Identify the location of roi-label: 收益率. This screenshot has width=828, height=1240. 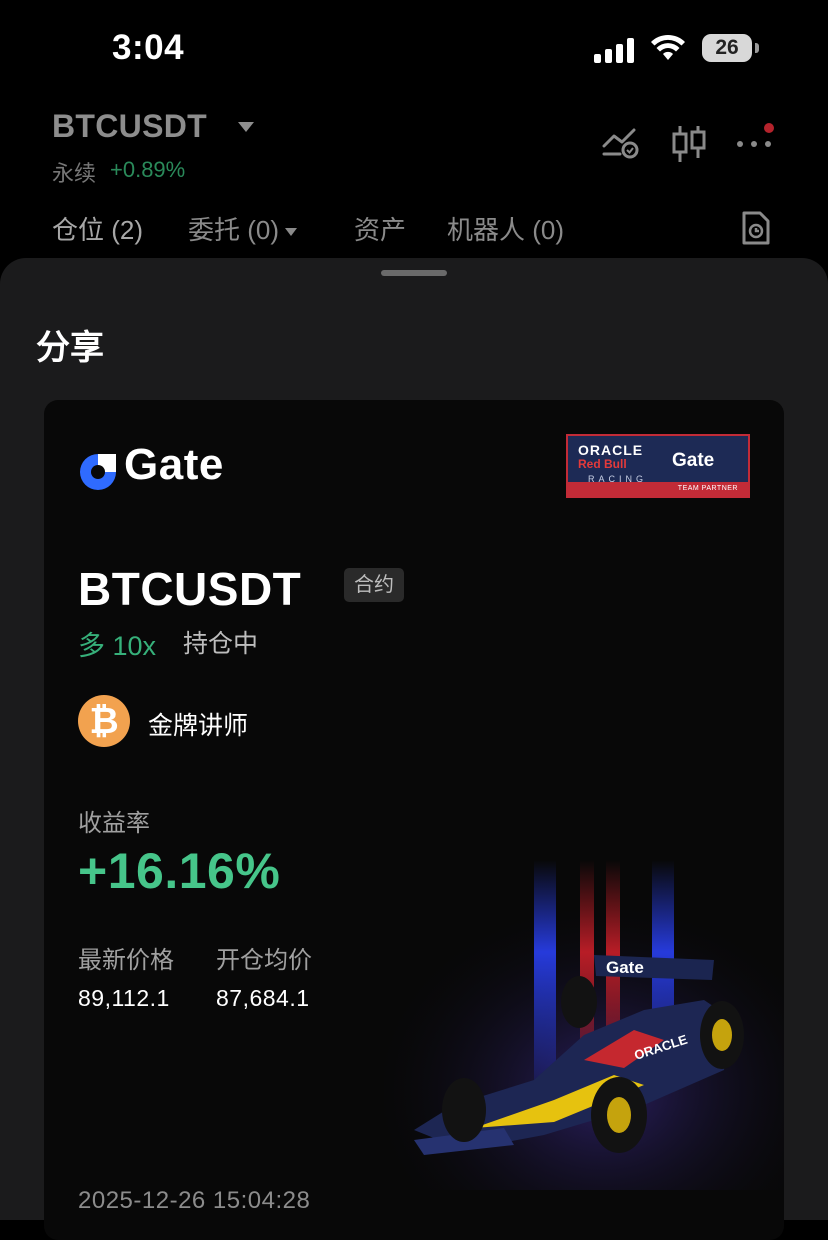
(114, 823).